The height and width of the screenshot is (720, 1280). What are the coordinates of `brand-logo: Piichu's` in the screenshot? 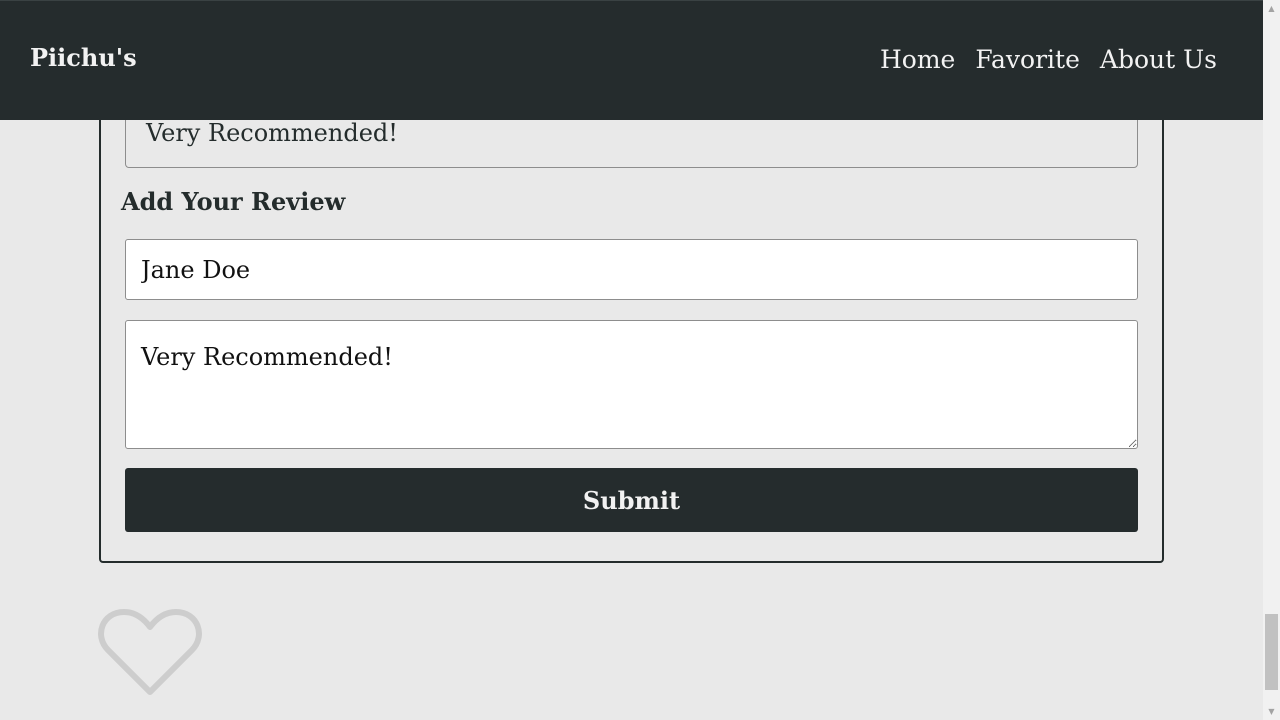 It's located at (83, 57).